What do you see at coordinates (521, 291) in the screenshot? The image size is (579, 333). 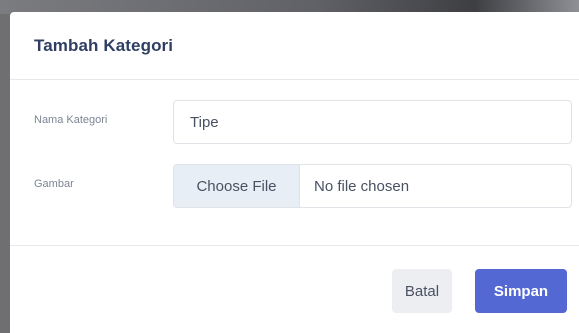 I see `save-button: Simpan` at bounding box center [521, 291].